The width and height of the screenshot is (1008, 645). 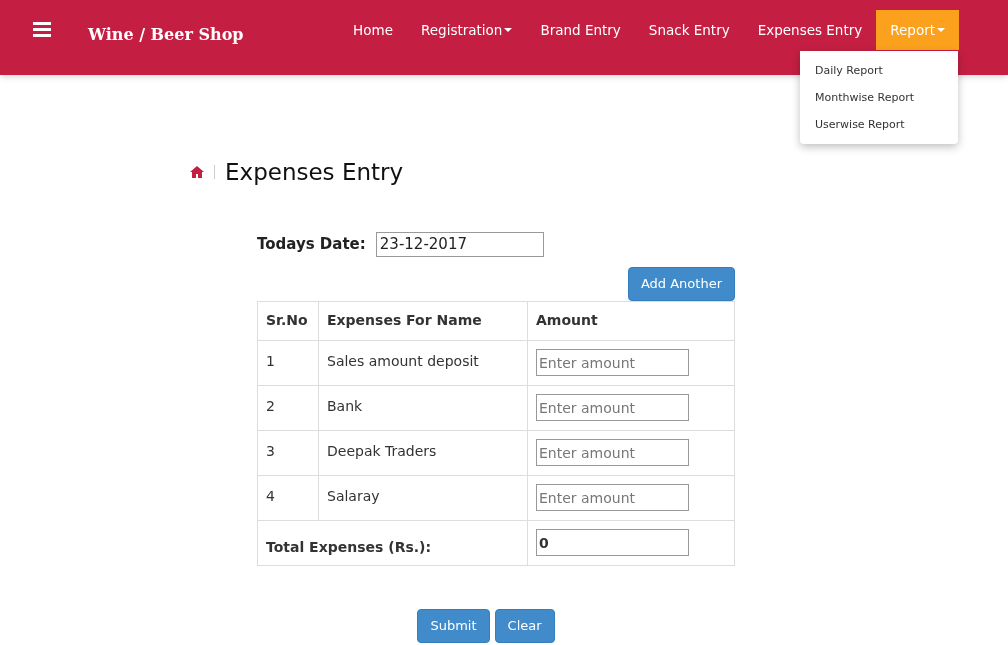 I want to click on table-cell: 3, so click(x=288, y=452).